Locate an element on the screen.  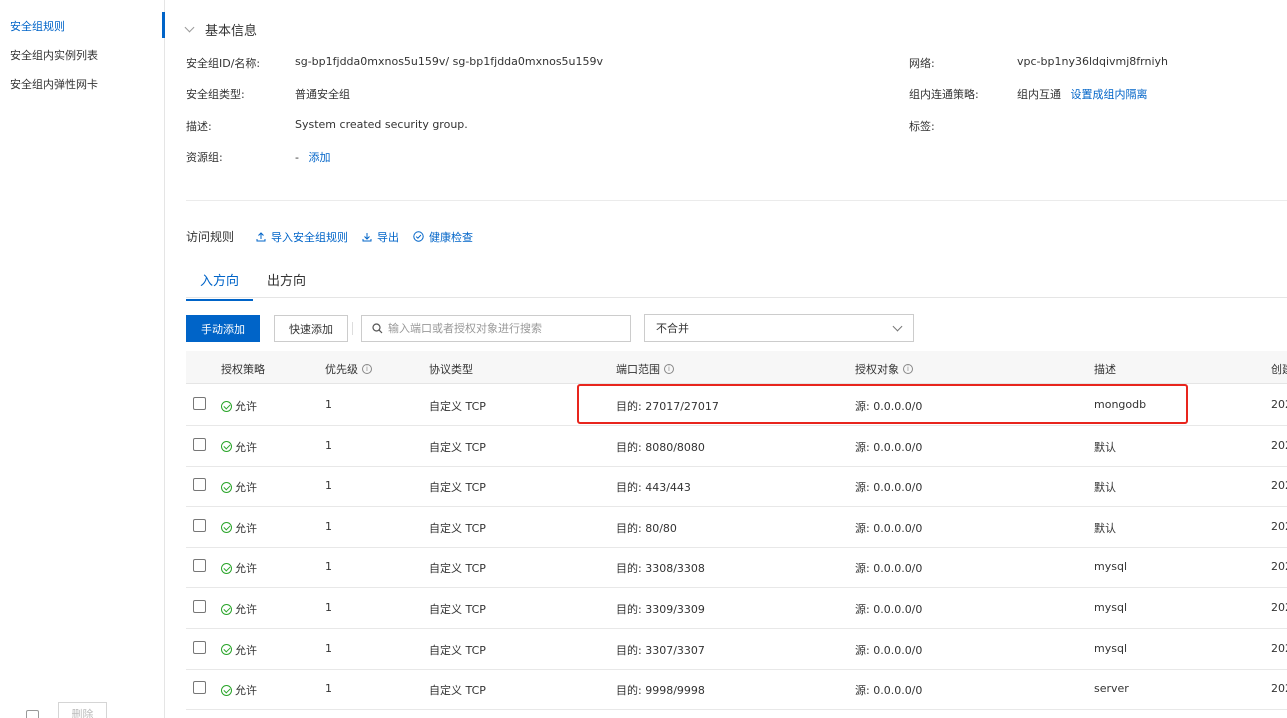
description-cell: server is located at coordinates (1111, 689).